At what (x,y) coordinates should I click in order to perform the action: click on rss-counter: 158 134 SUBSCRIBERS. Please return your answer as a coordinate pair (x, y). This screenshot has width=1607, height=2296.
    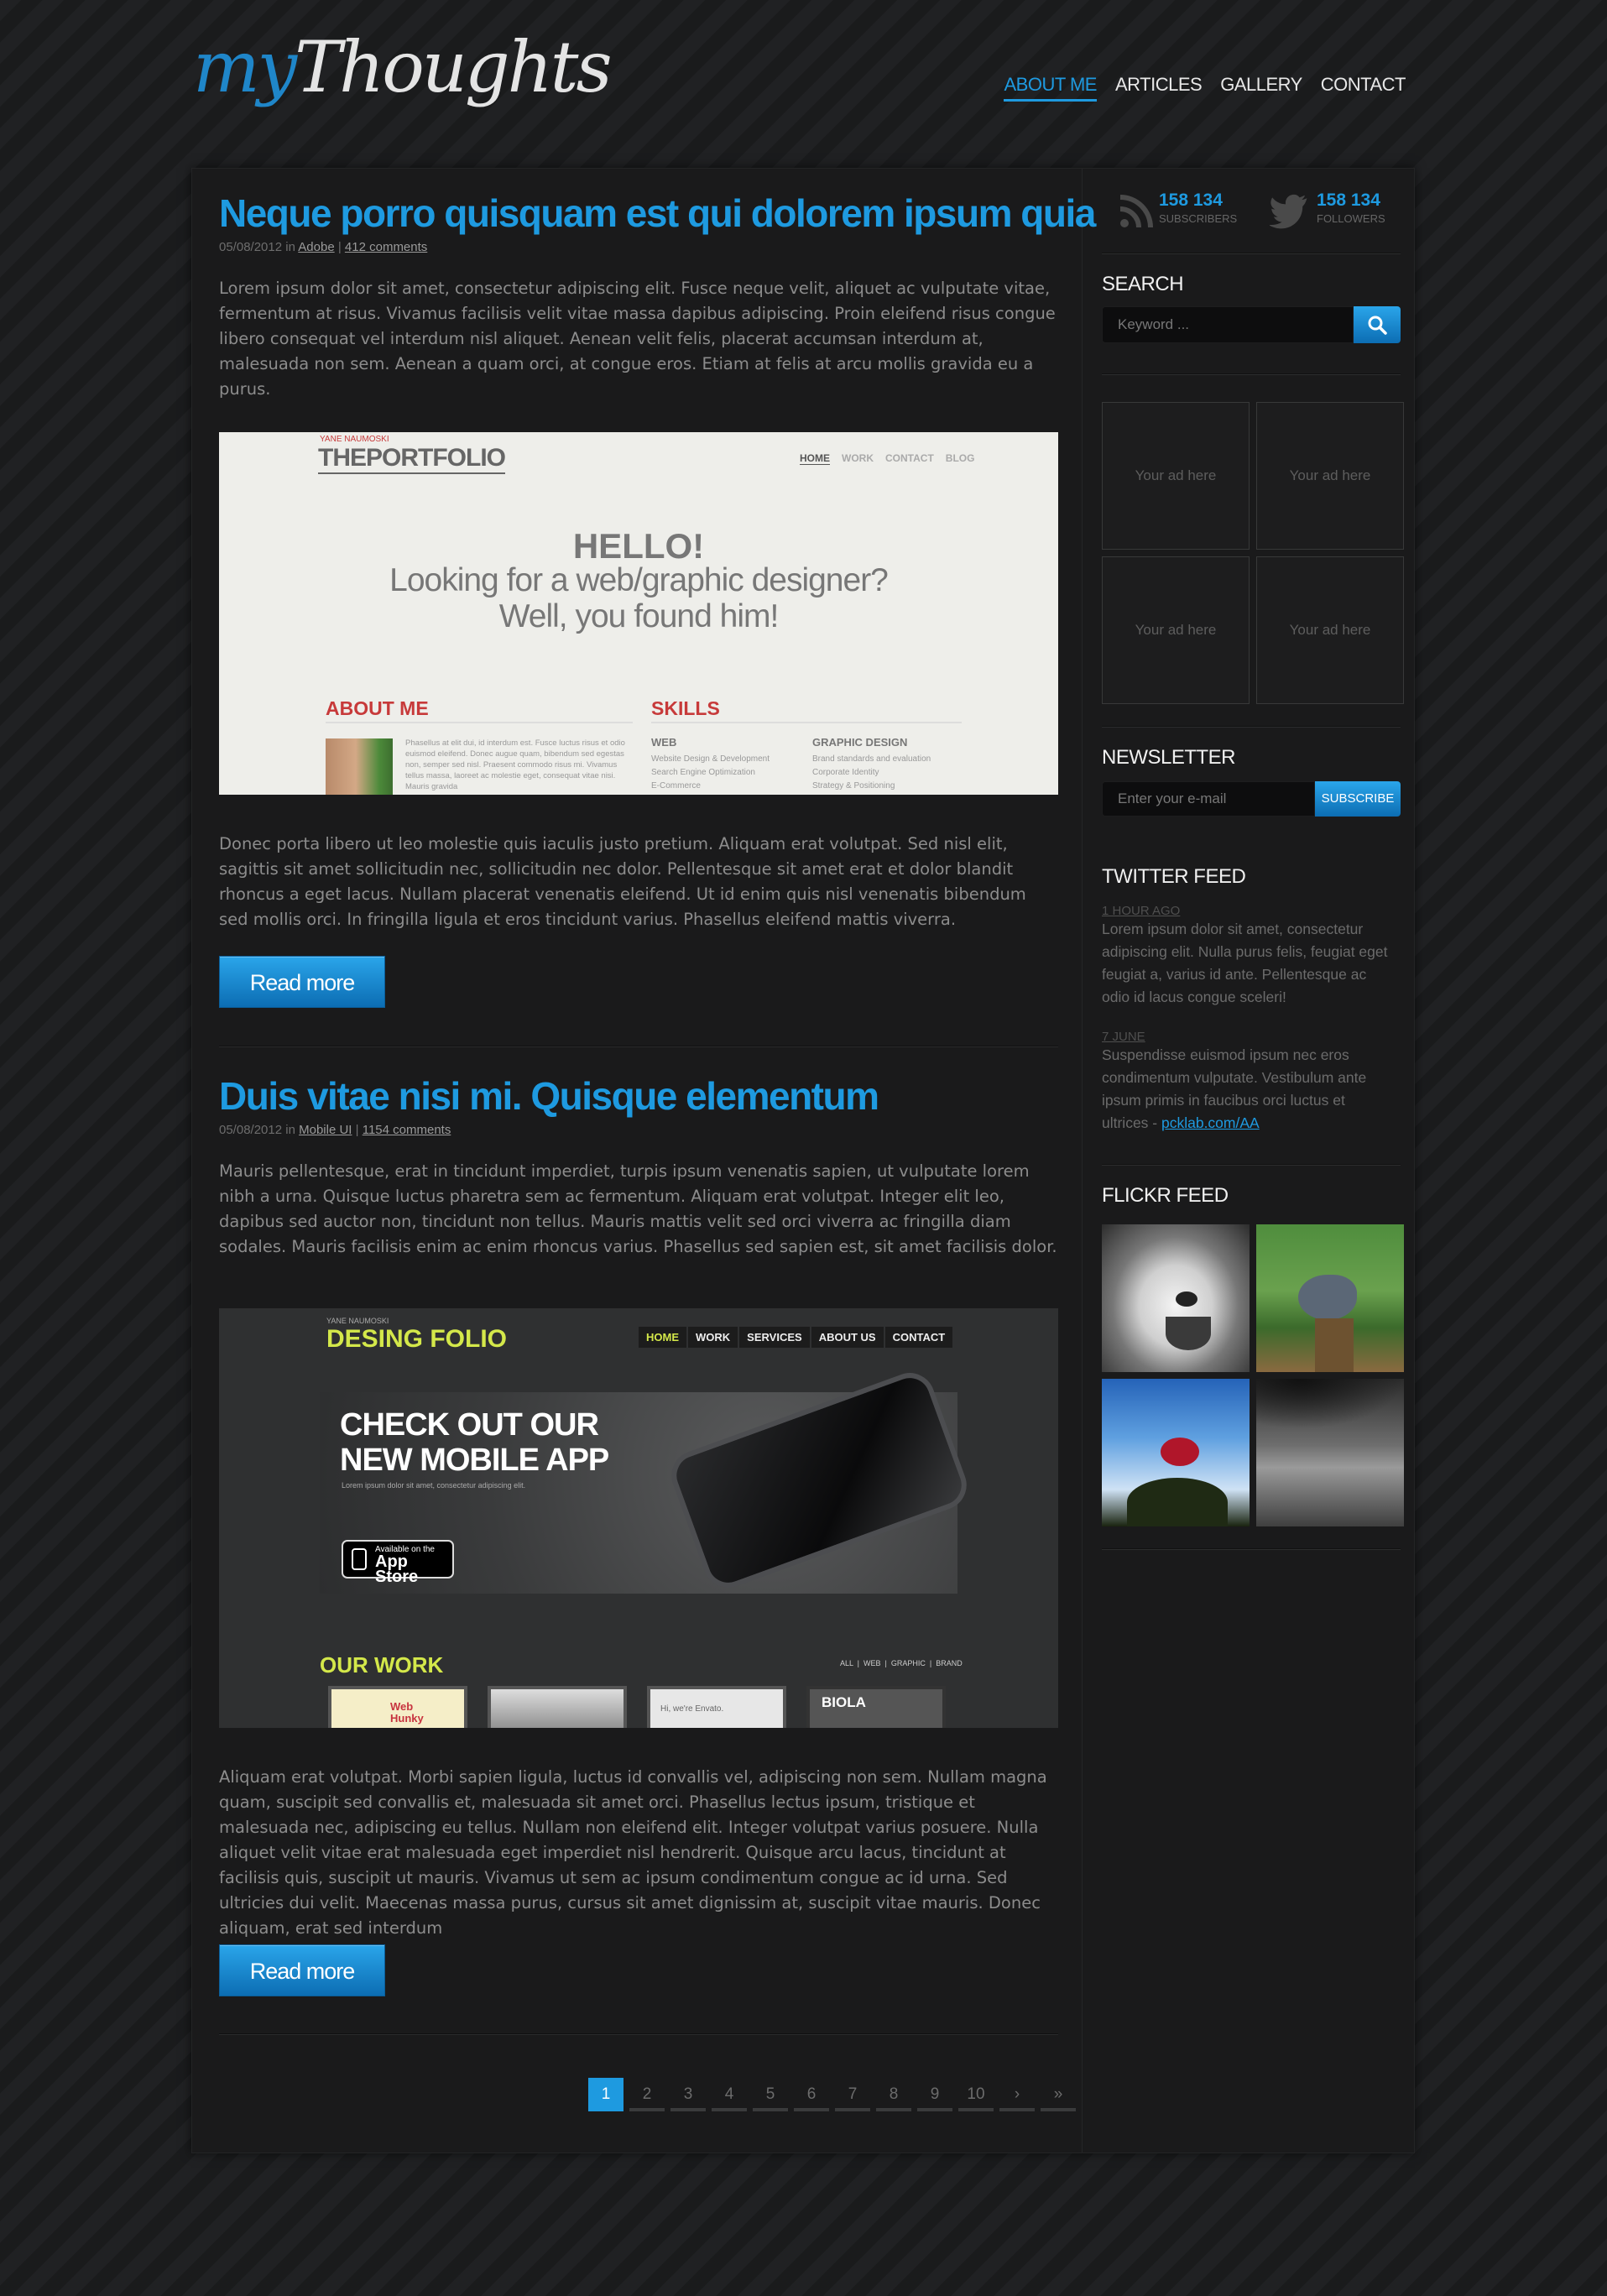
    Looking at the image, I should click on (1177, 211).